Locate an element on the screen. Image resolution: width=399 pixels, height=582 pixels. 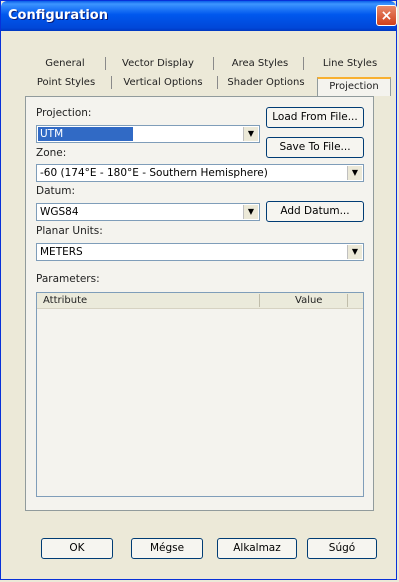
close-icon: × is located at coordinates (386, 15).